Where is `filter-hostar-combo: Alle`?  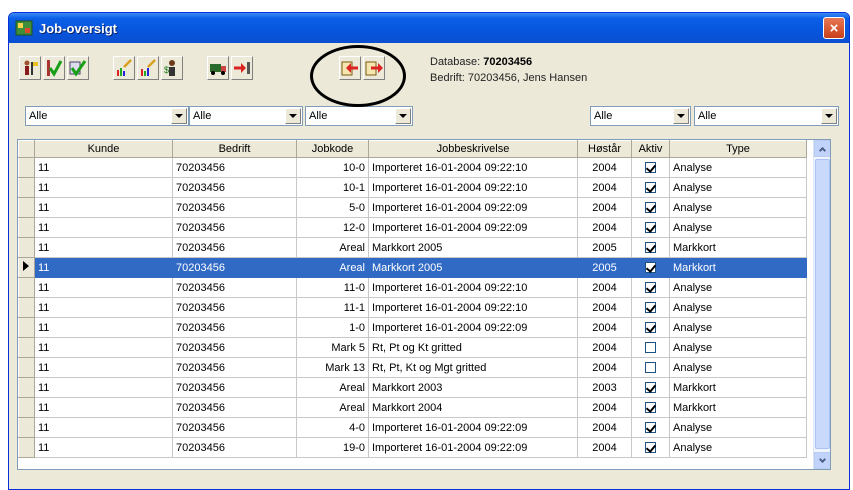
filter-hostar-combo: Alle is located at coordinates (640, 116).